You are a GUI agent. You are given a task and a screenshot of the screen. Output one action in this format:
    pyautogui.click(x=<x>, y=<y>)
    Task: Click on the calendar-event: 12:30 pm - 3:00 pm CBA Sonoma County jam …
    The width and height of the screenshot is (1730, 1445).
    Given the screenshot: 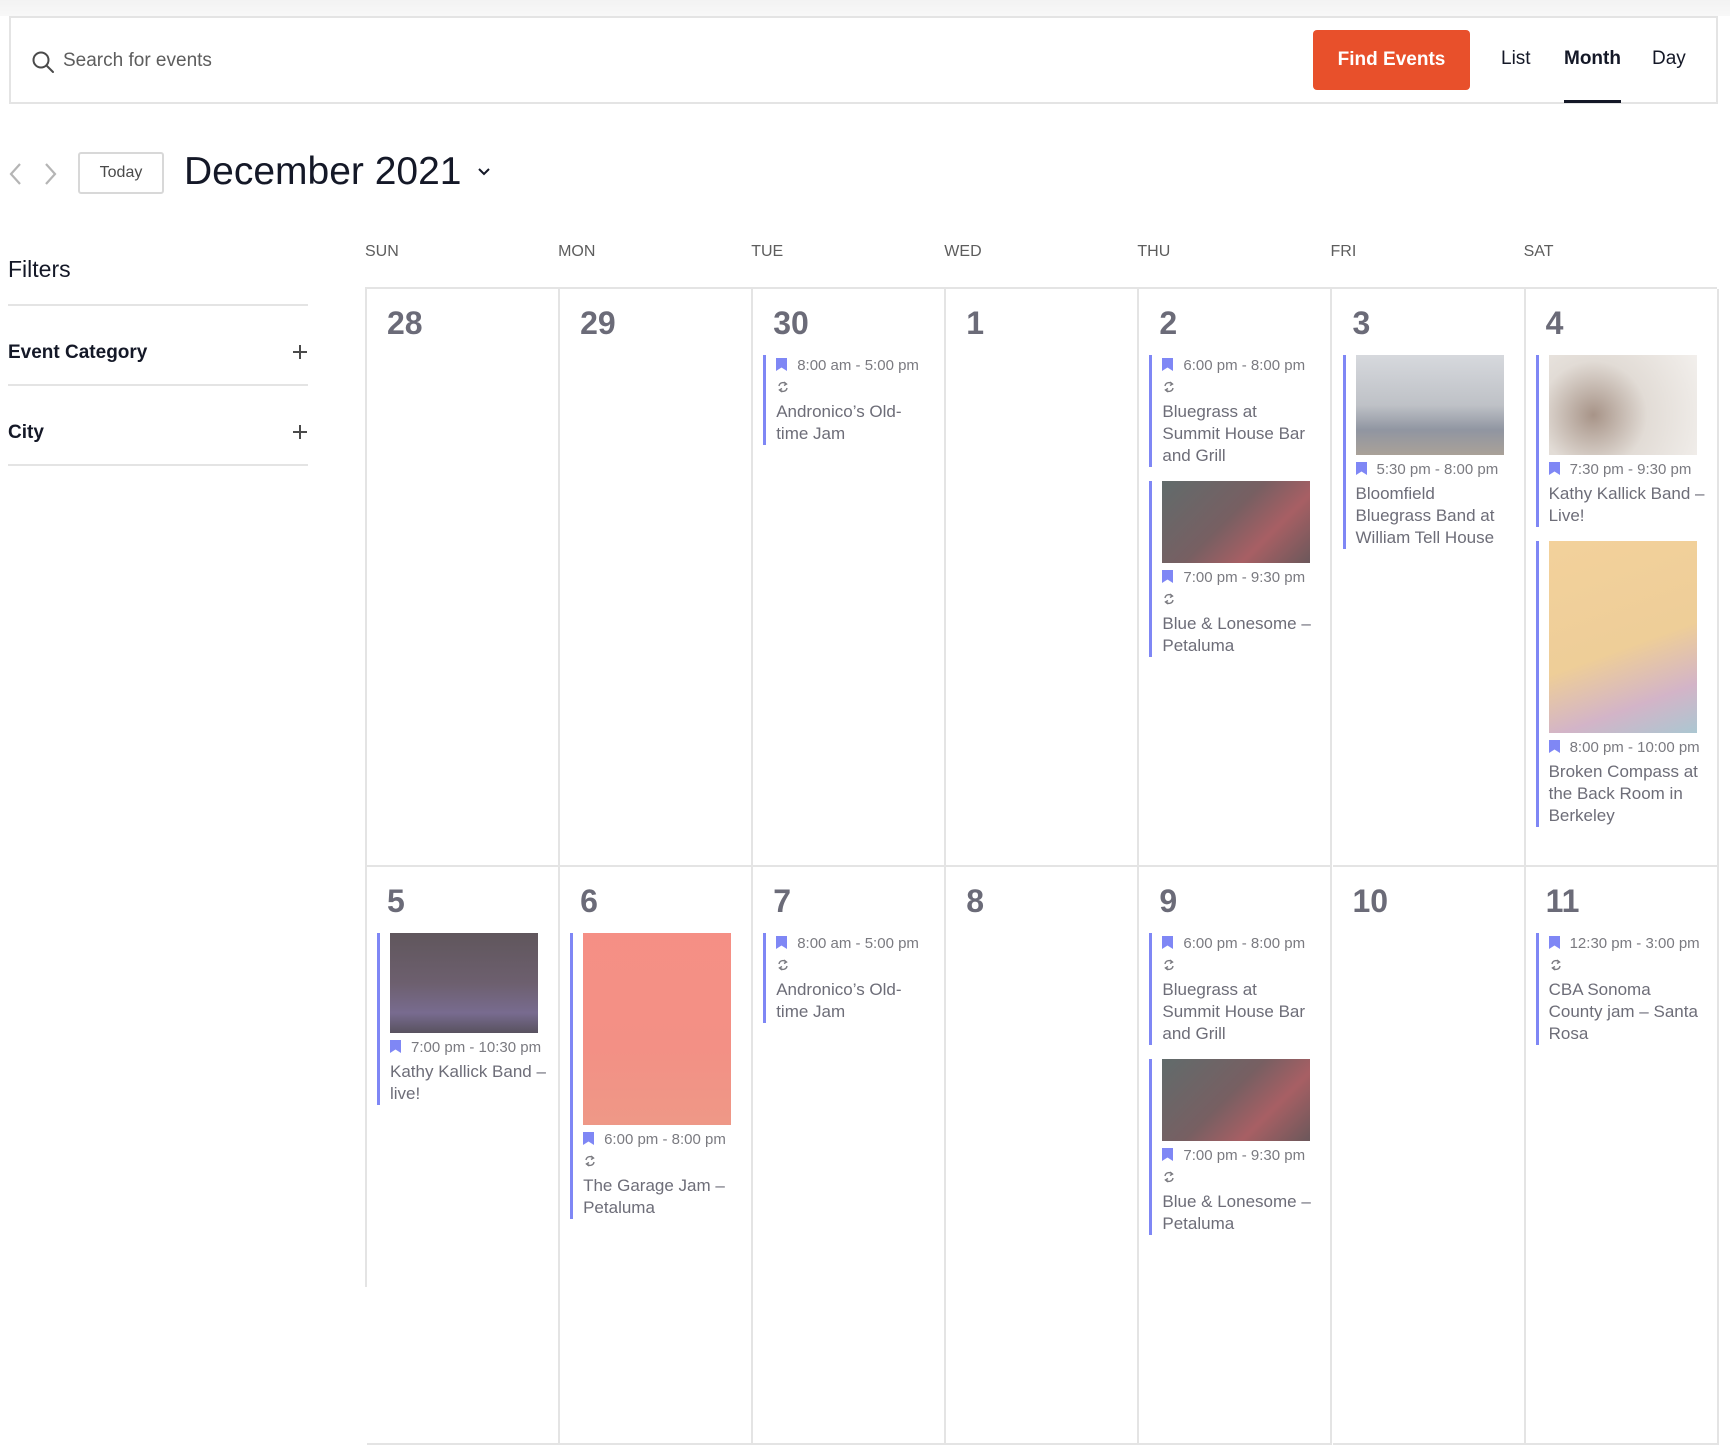 What is the action you would take?
    pyautogui.click(x=1620, y=989)
    